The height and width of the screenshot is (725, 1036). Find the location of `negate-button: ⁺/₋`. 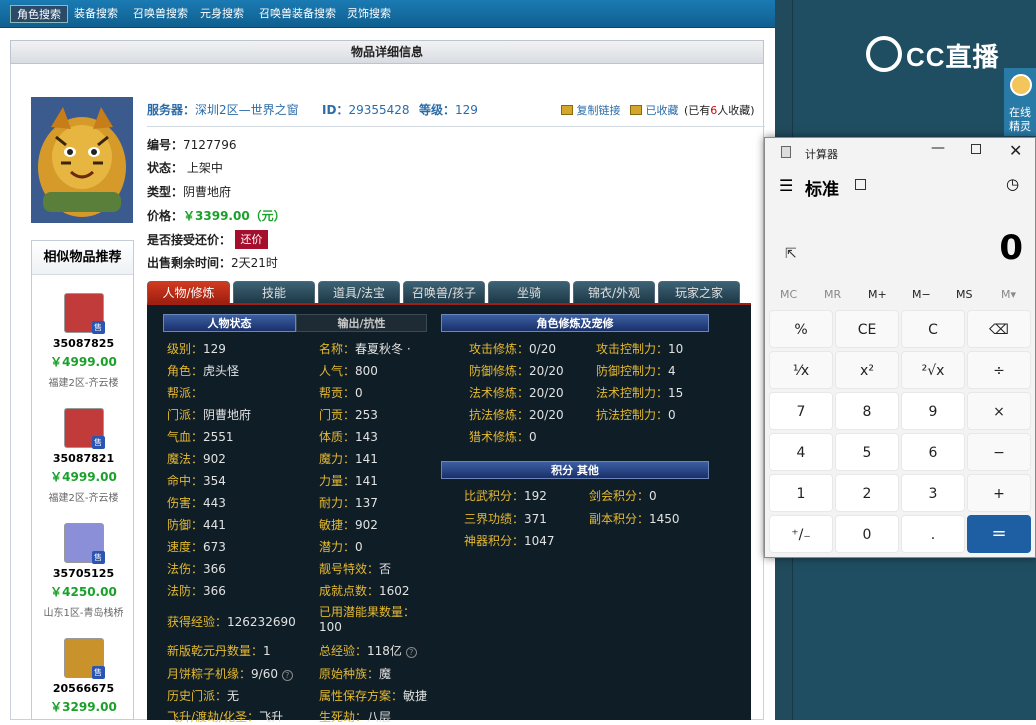

negate-button: ⁺/₋ is located at coordinates (801, 534).